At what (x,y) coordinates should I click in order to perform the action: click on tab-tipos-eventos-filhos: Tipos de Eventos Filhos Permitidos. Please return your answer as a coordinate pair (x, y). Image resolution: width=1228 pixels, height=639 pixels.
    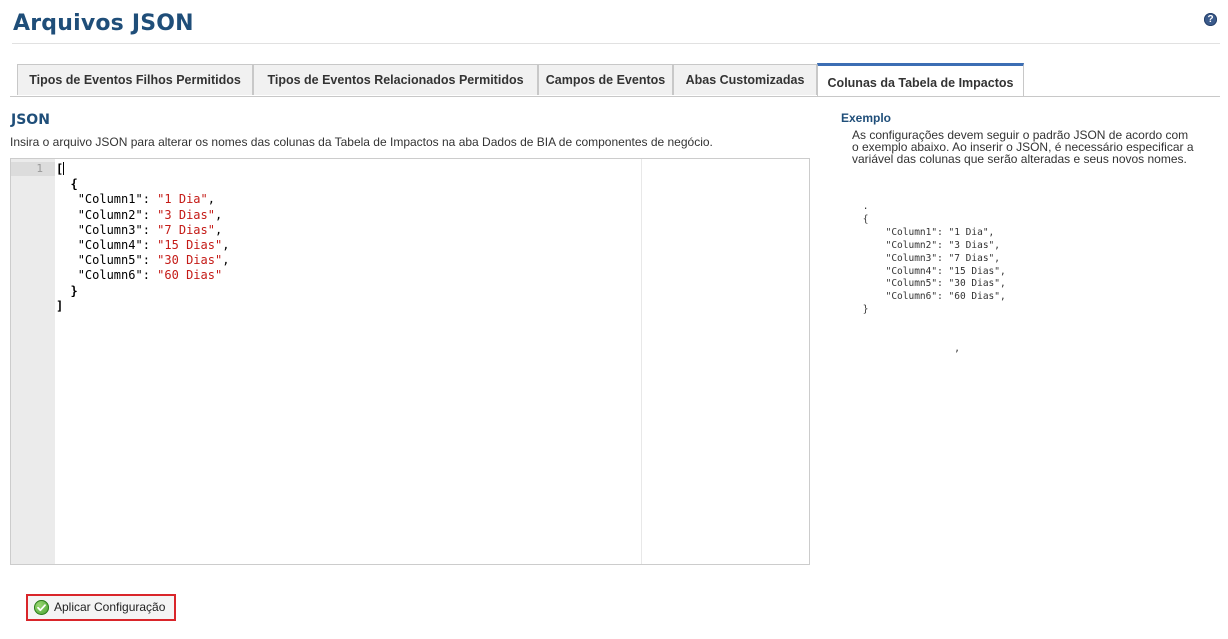
    Looking at the image, I should click on (135, 79).